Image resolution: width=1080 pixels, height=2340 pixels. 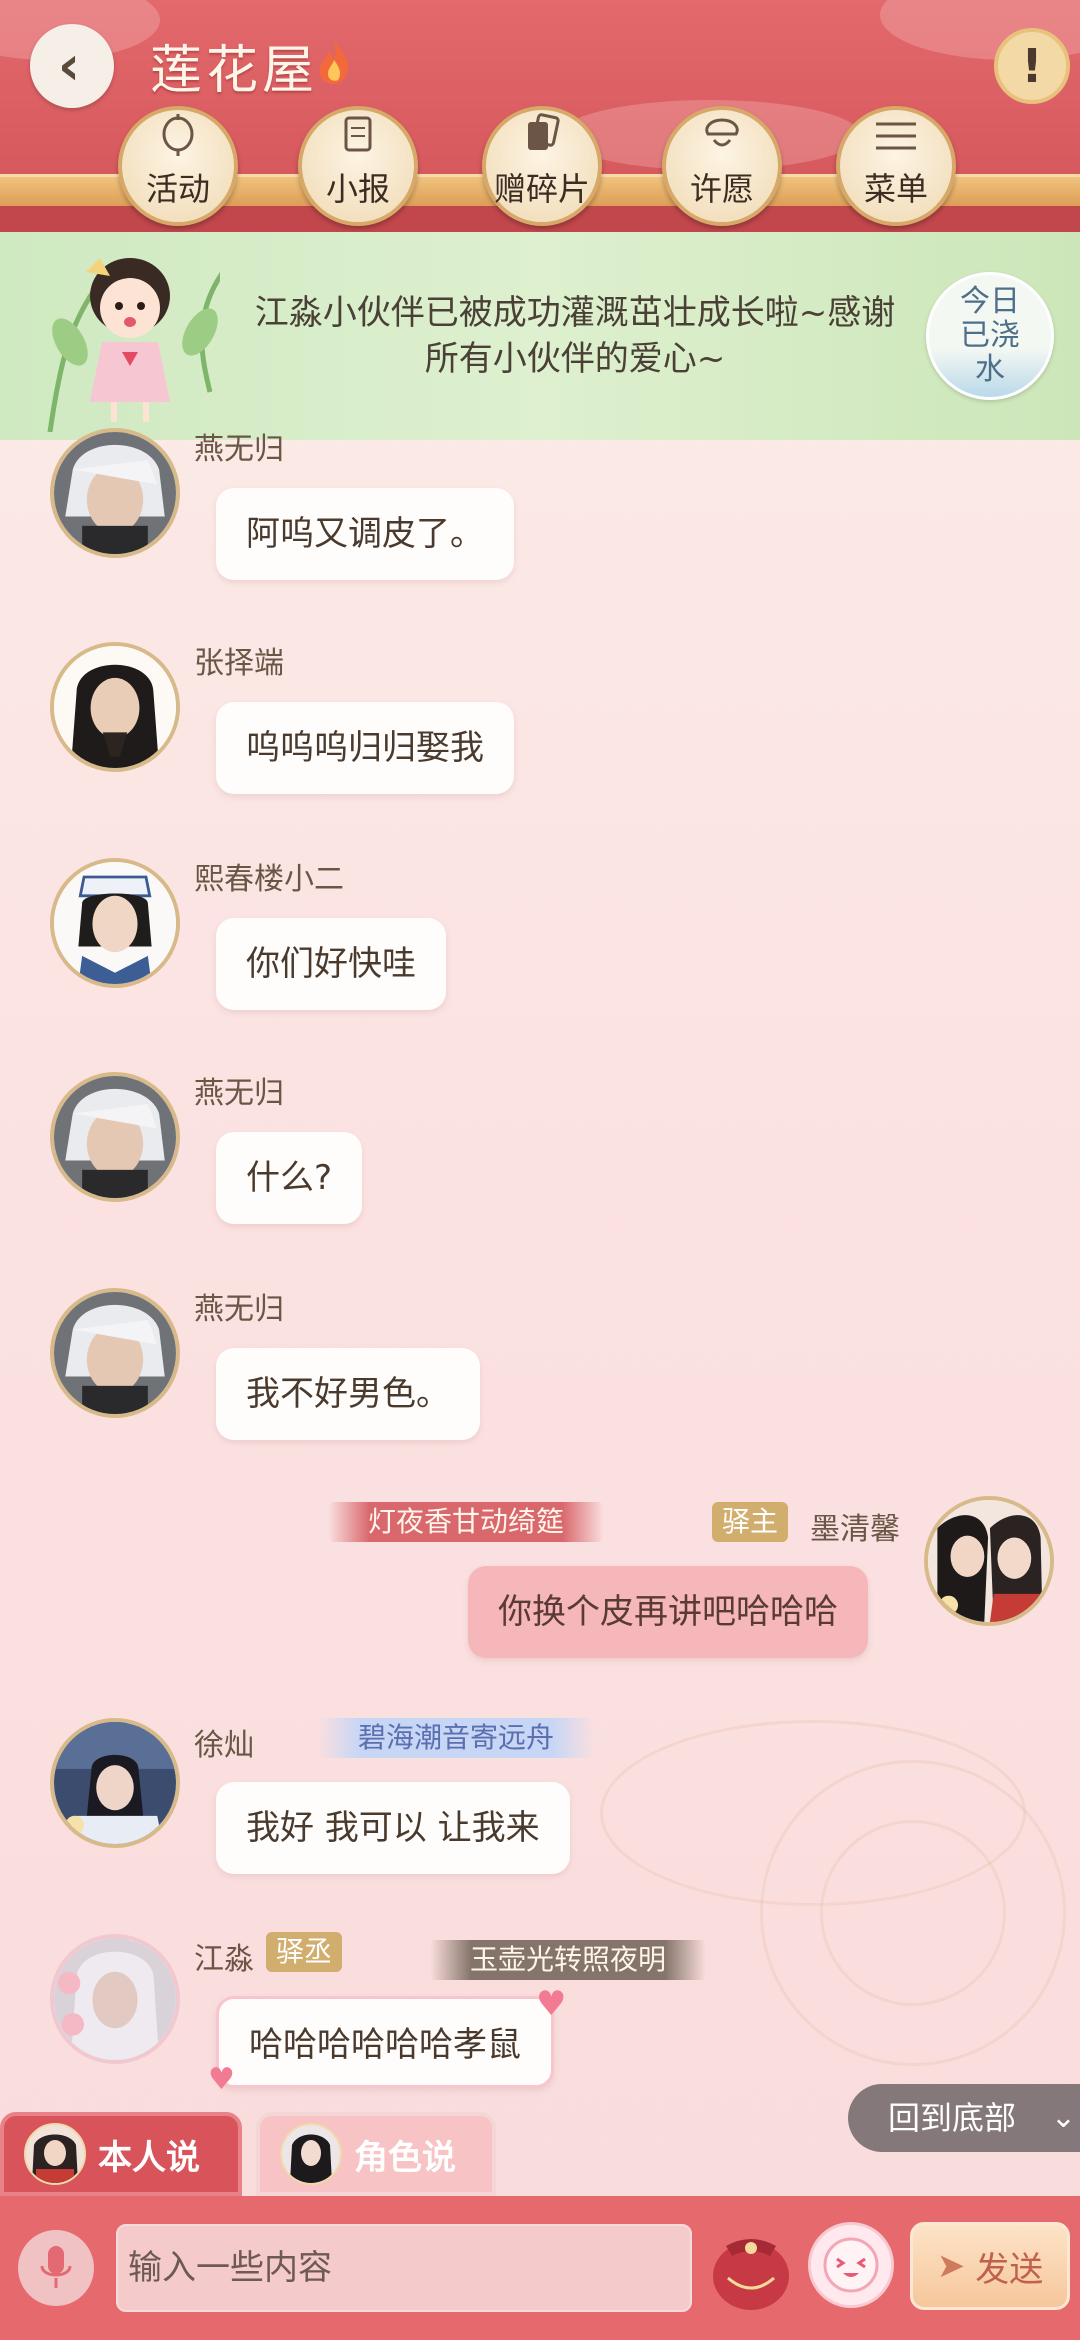 I want to click on tab-speak-as-self: 本人说, so click(x=121, y=2154).